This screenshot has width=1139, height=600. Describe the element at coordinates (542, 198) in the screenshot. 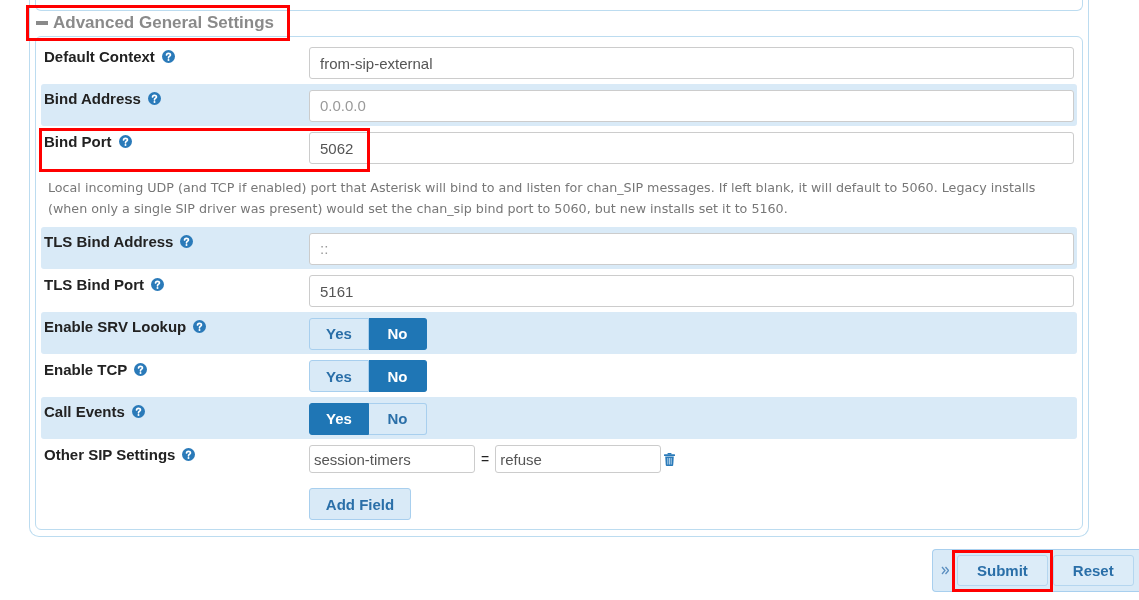

I see `help-text: Local incoming UDP (and TCP if enabled) port that Asterisk will bind to and listen for chan_SIP messages. If left blank, it will default to 5060. Legacy installs (when only a single SIP driver was present) would set the chan_sip bind port to 5060, but new installs set it to 5160.` at that location.